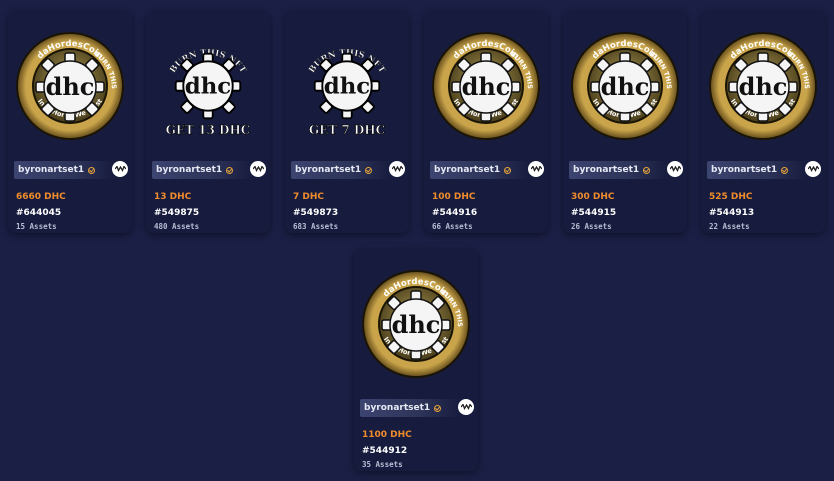 This screenshot has height=481, width=834. What do you see at coordinates (309, 197) in the screenshot?
I see `price: 7 DHC` at bounding box center [309, 197].